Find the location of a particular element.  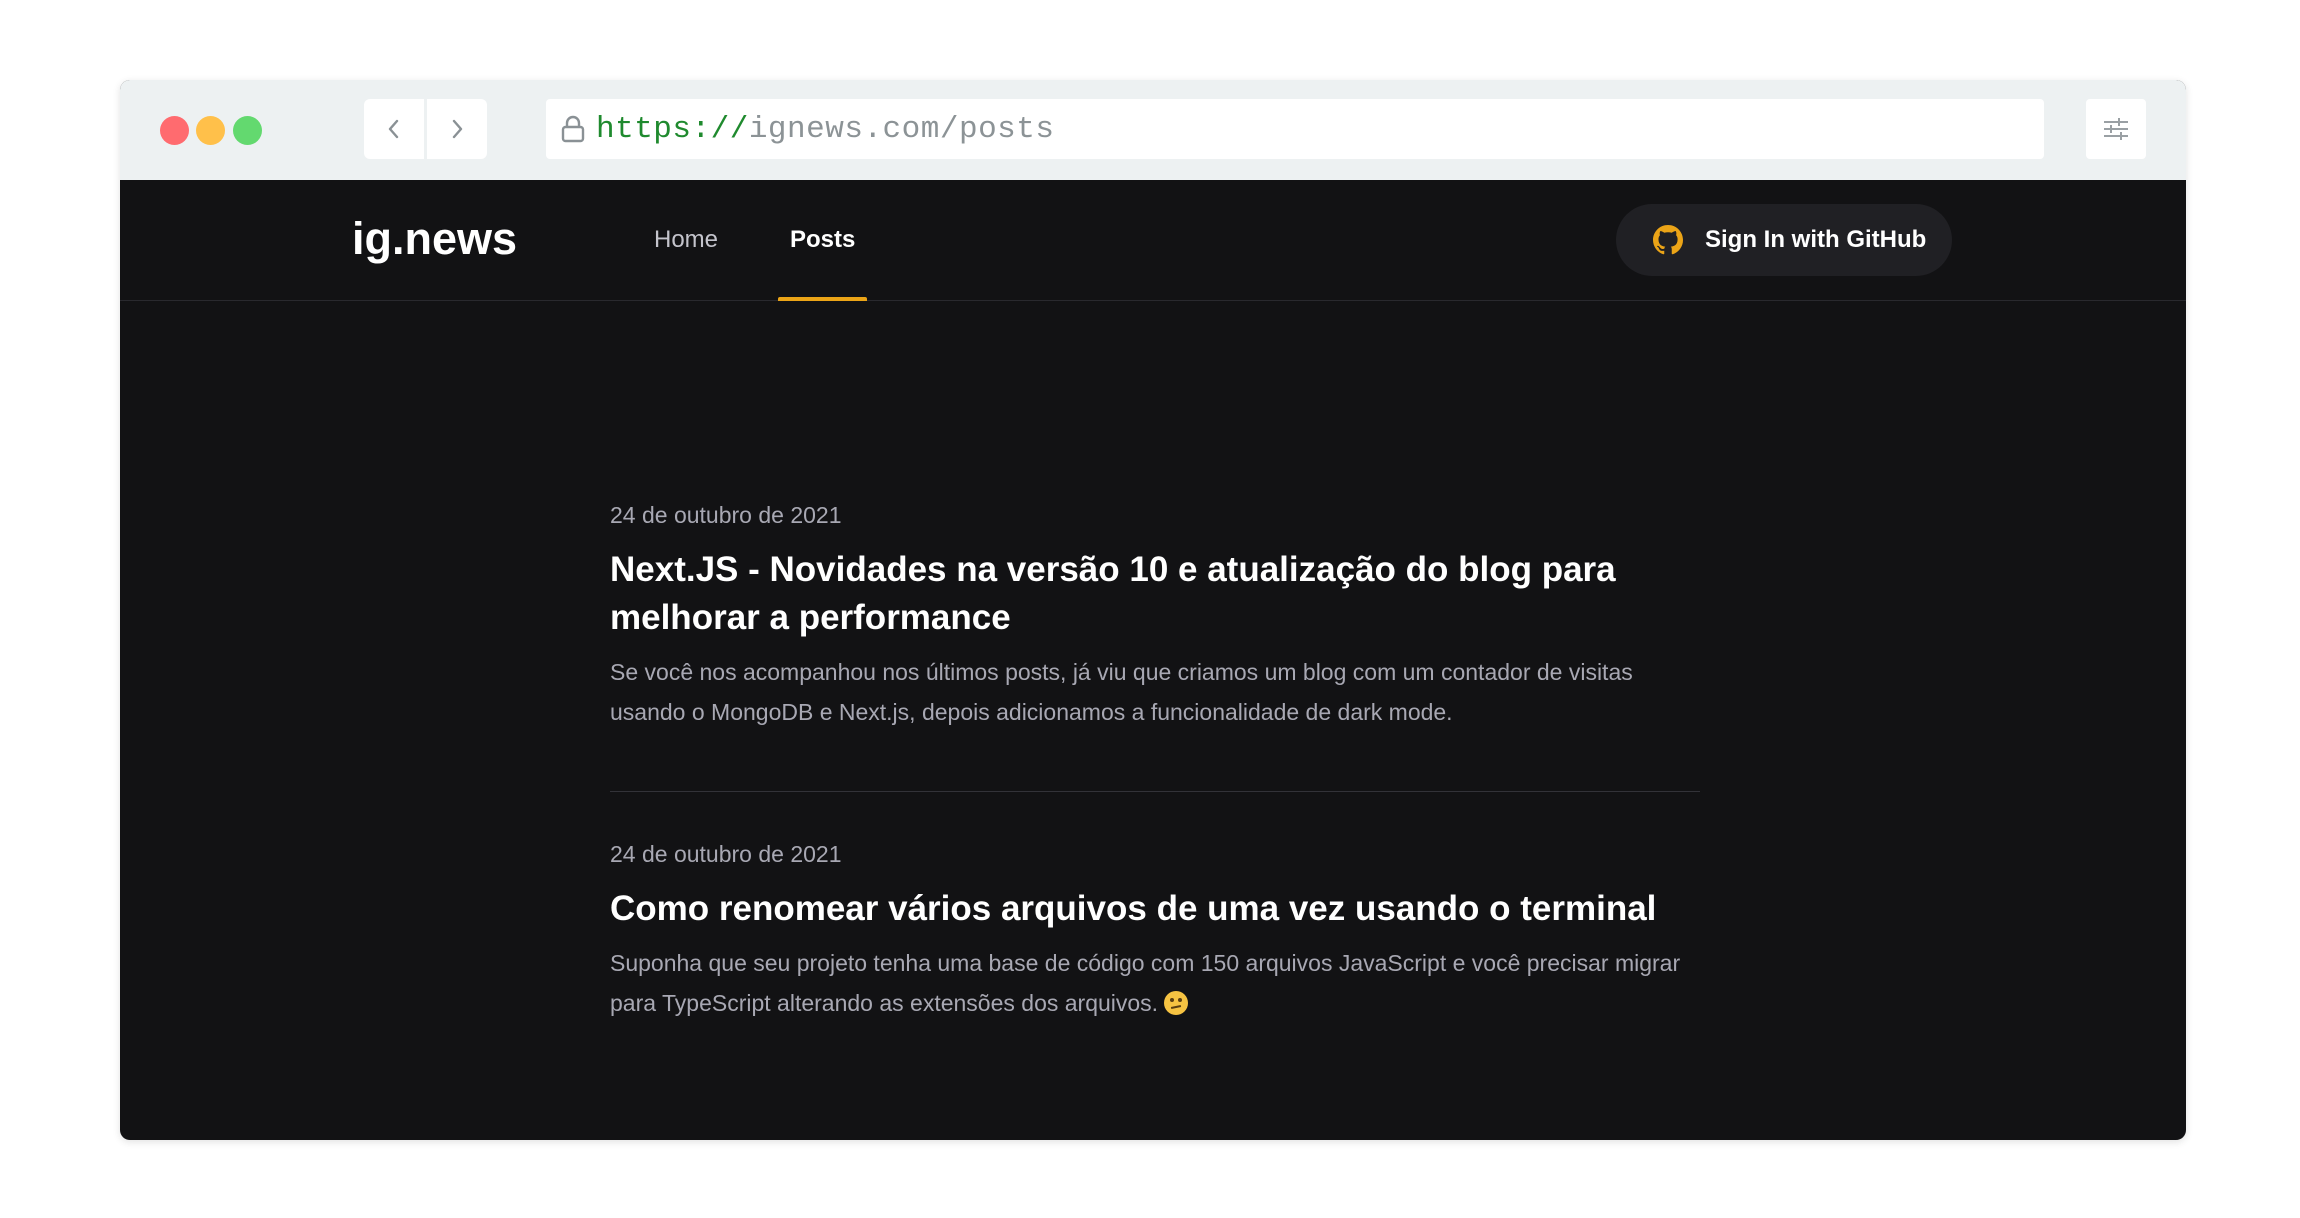

chevron-right-icon is located at coordinates (457, 129).